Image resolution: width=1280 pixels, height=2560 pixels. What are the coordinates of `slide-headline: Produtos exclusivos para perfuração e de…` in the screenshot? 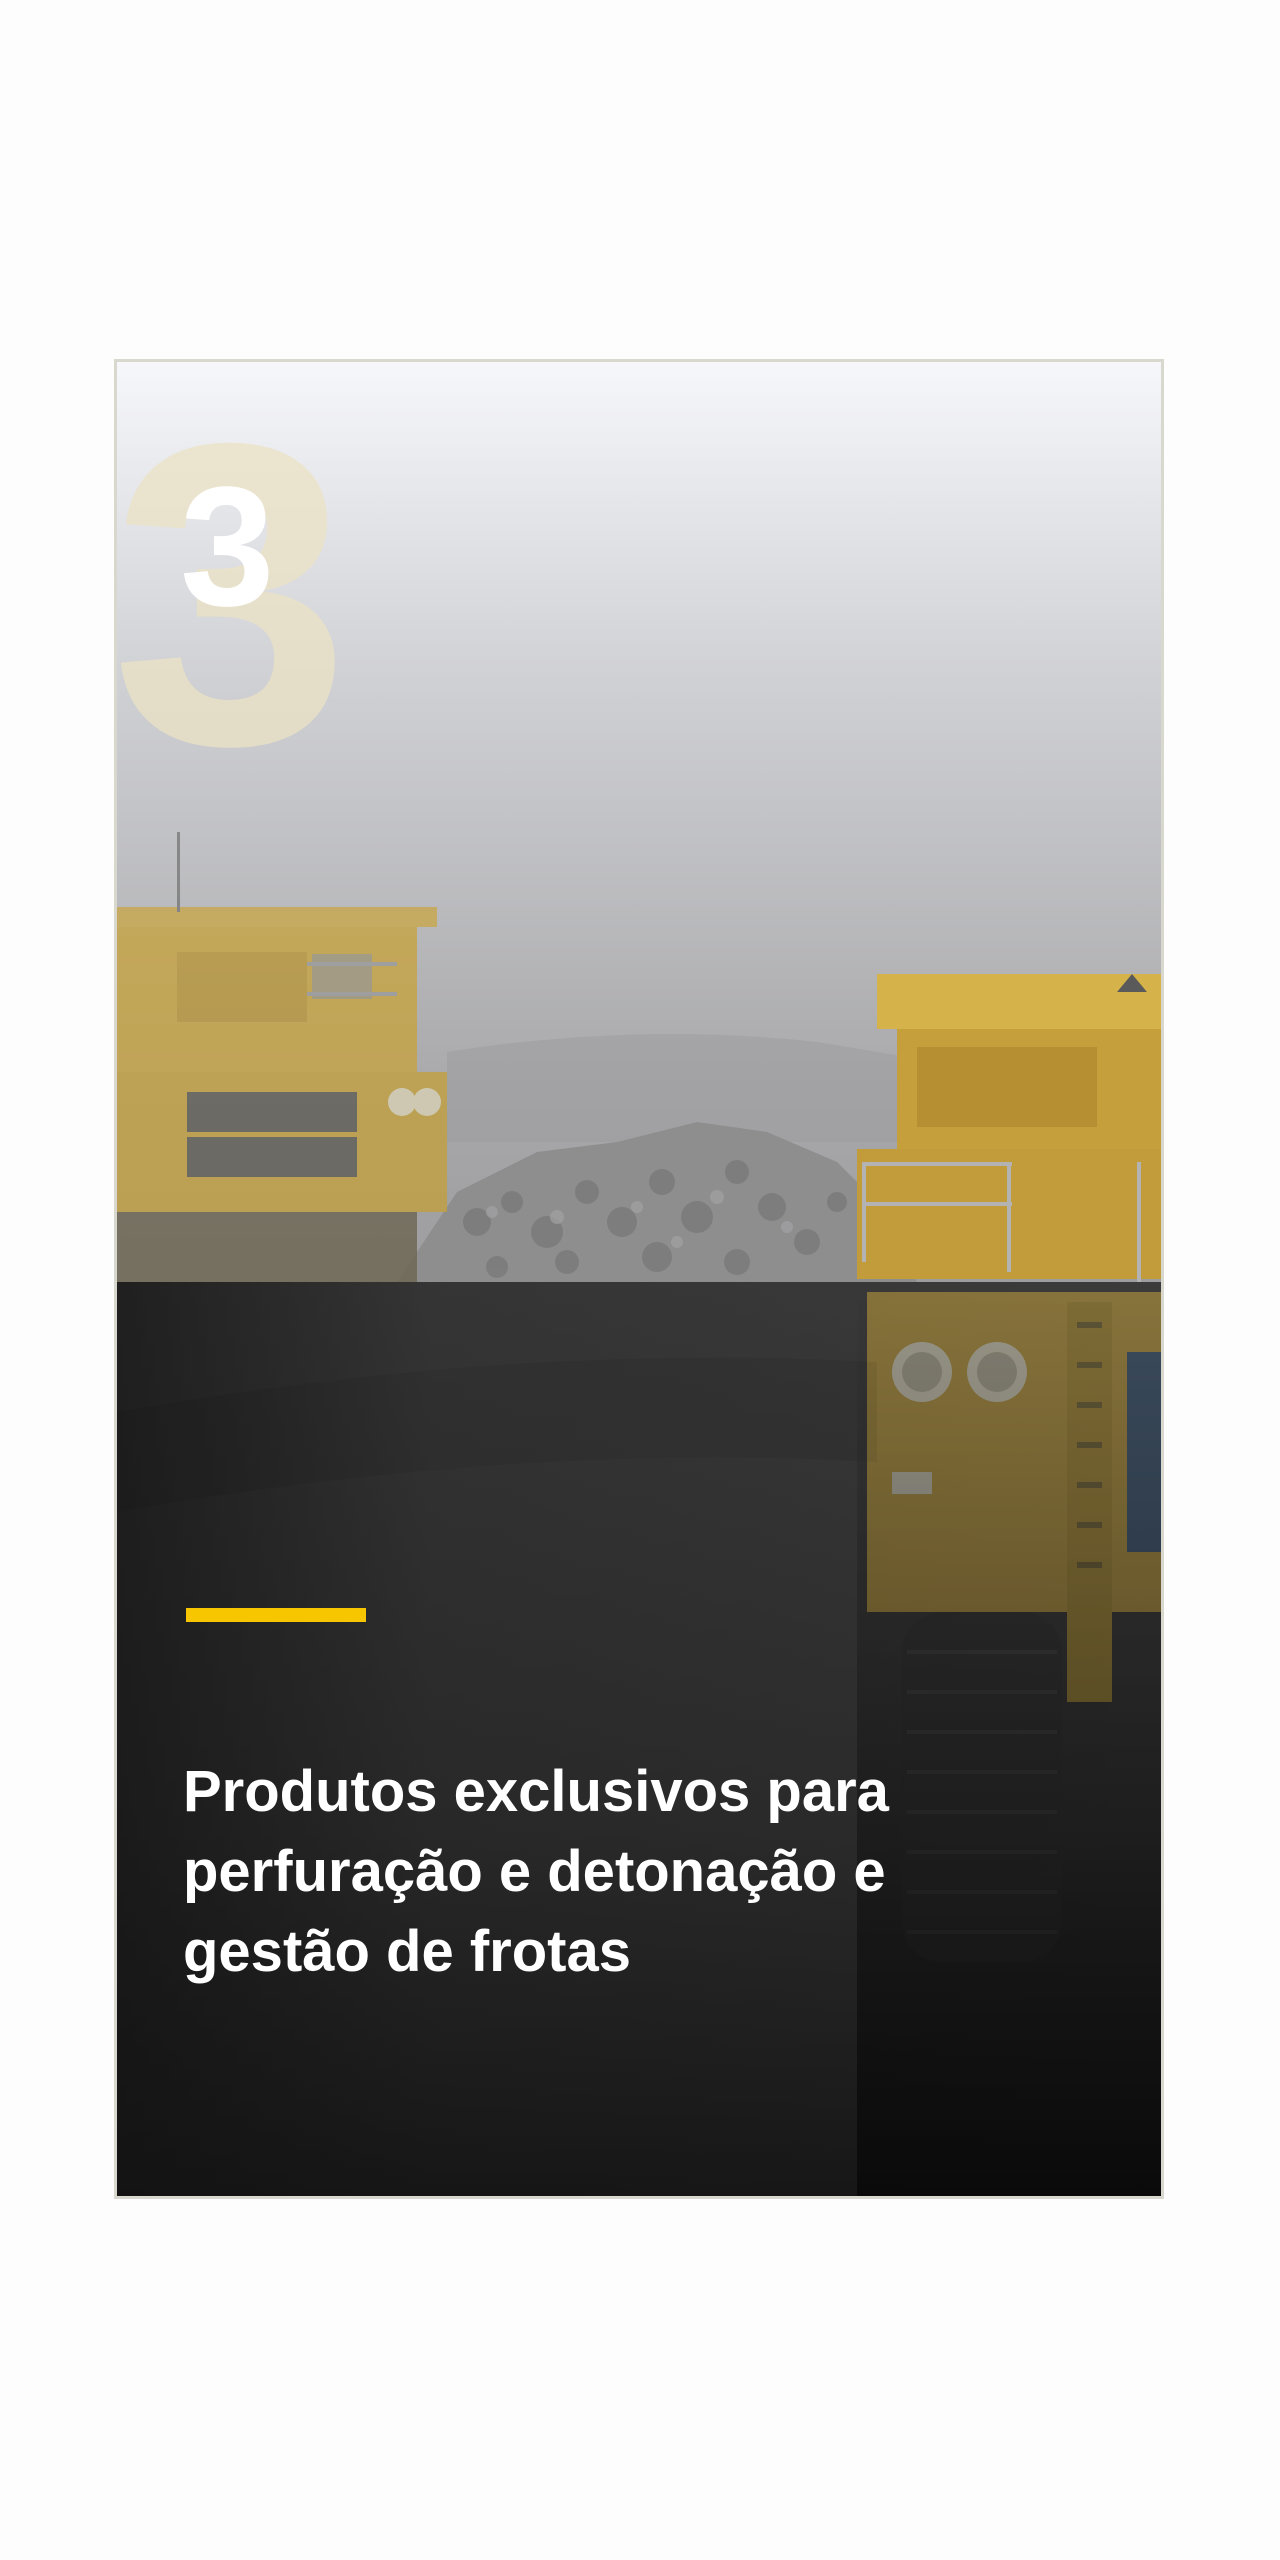 It's located at (536, 1871).